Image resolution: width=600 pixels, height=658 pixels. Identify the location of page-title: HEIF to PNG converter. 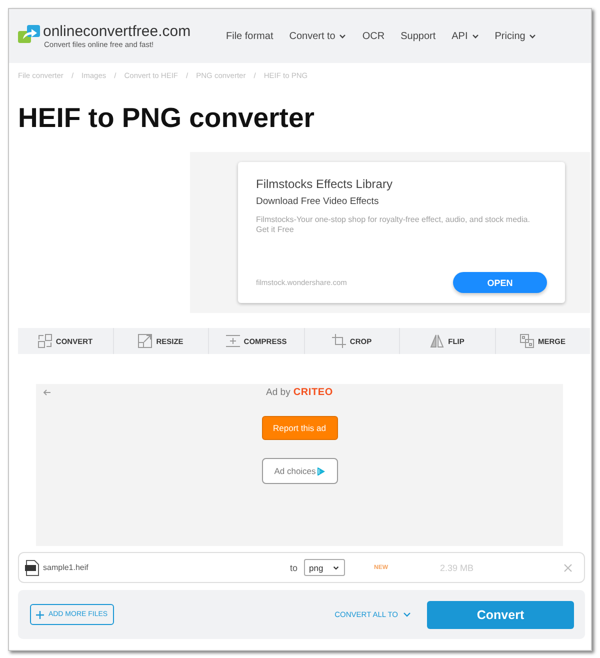
(167, 118).